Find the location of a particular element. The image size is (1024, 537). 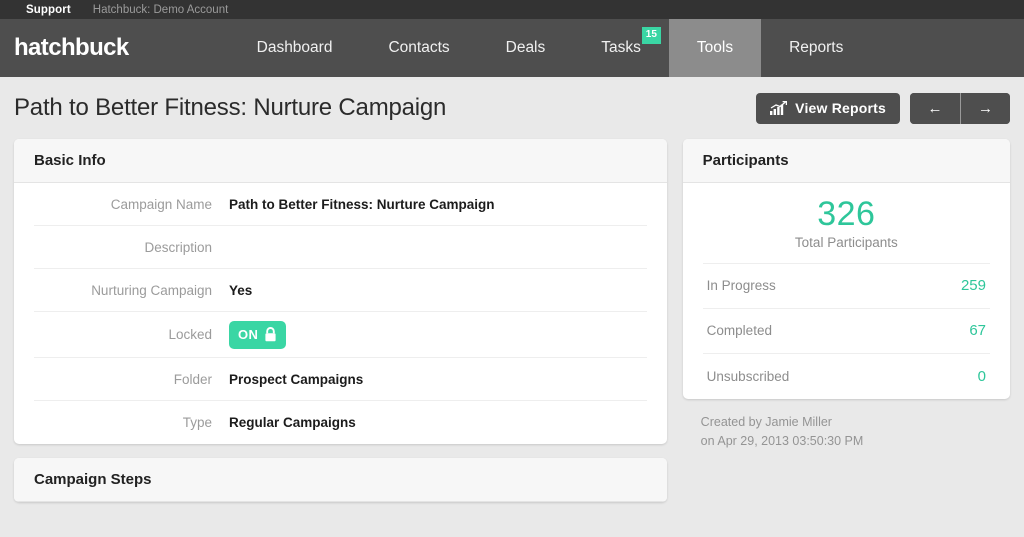

nav-tab-label: Contacts is located at coordinates (419, 47).